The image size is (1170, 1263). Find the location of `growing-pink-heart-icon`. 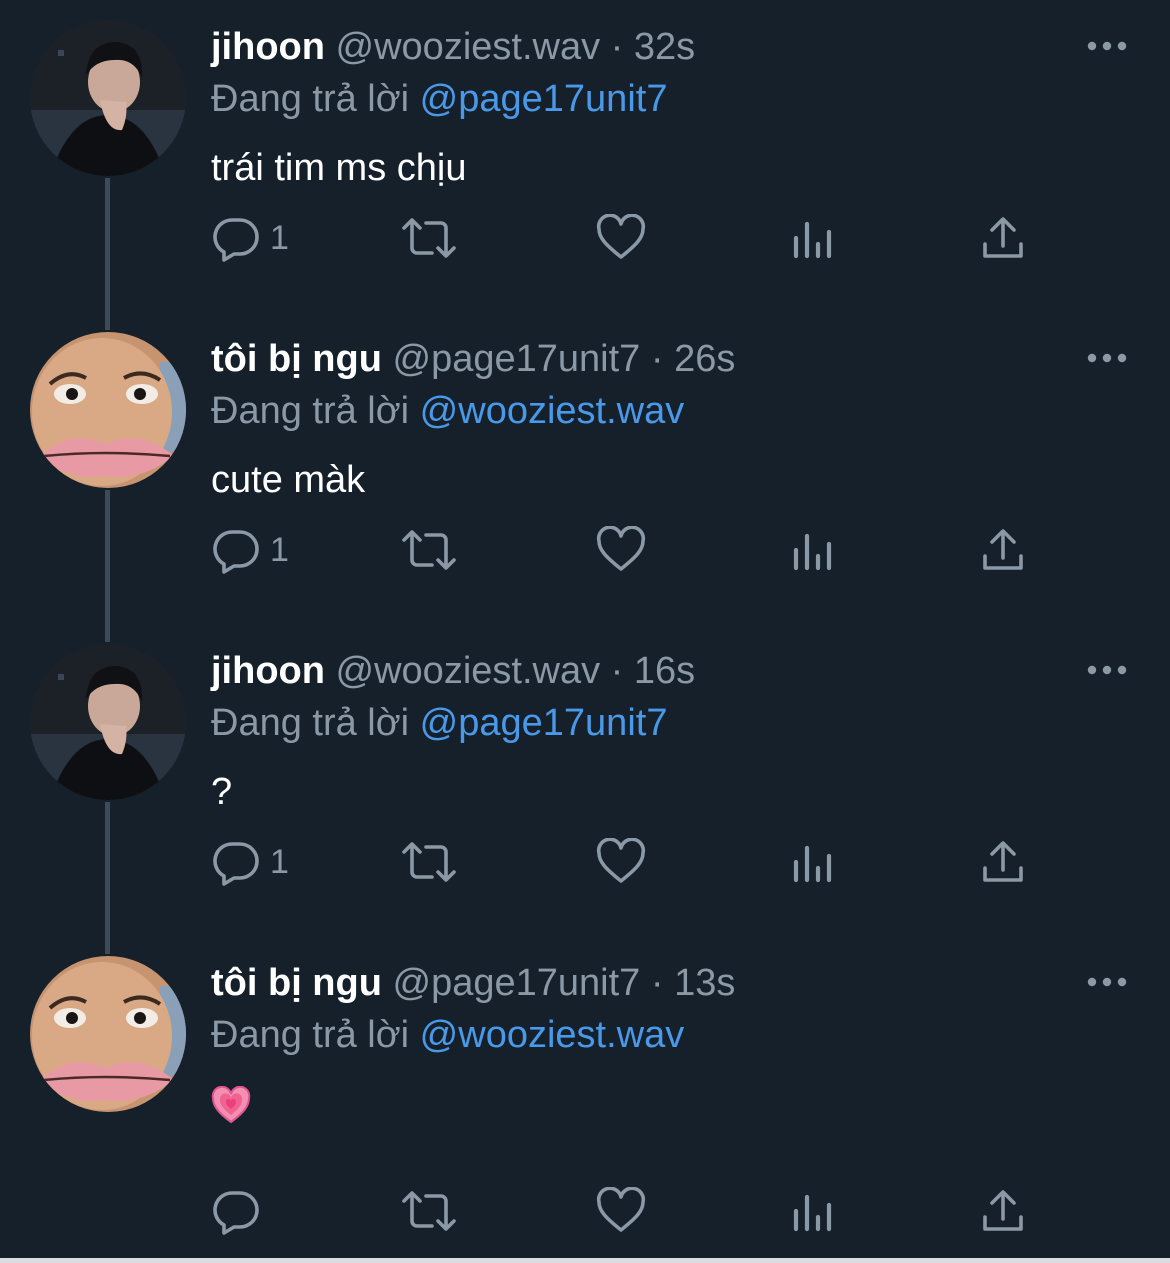

growing-pink-heart-icon is located at coordinates (231, 1104).